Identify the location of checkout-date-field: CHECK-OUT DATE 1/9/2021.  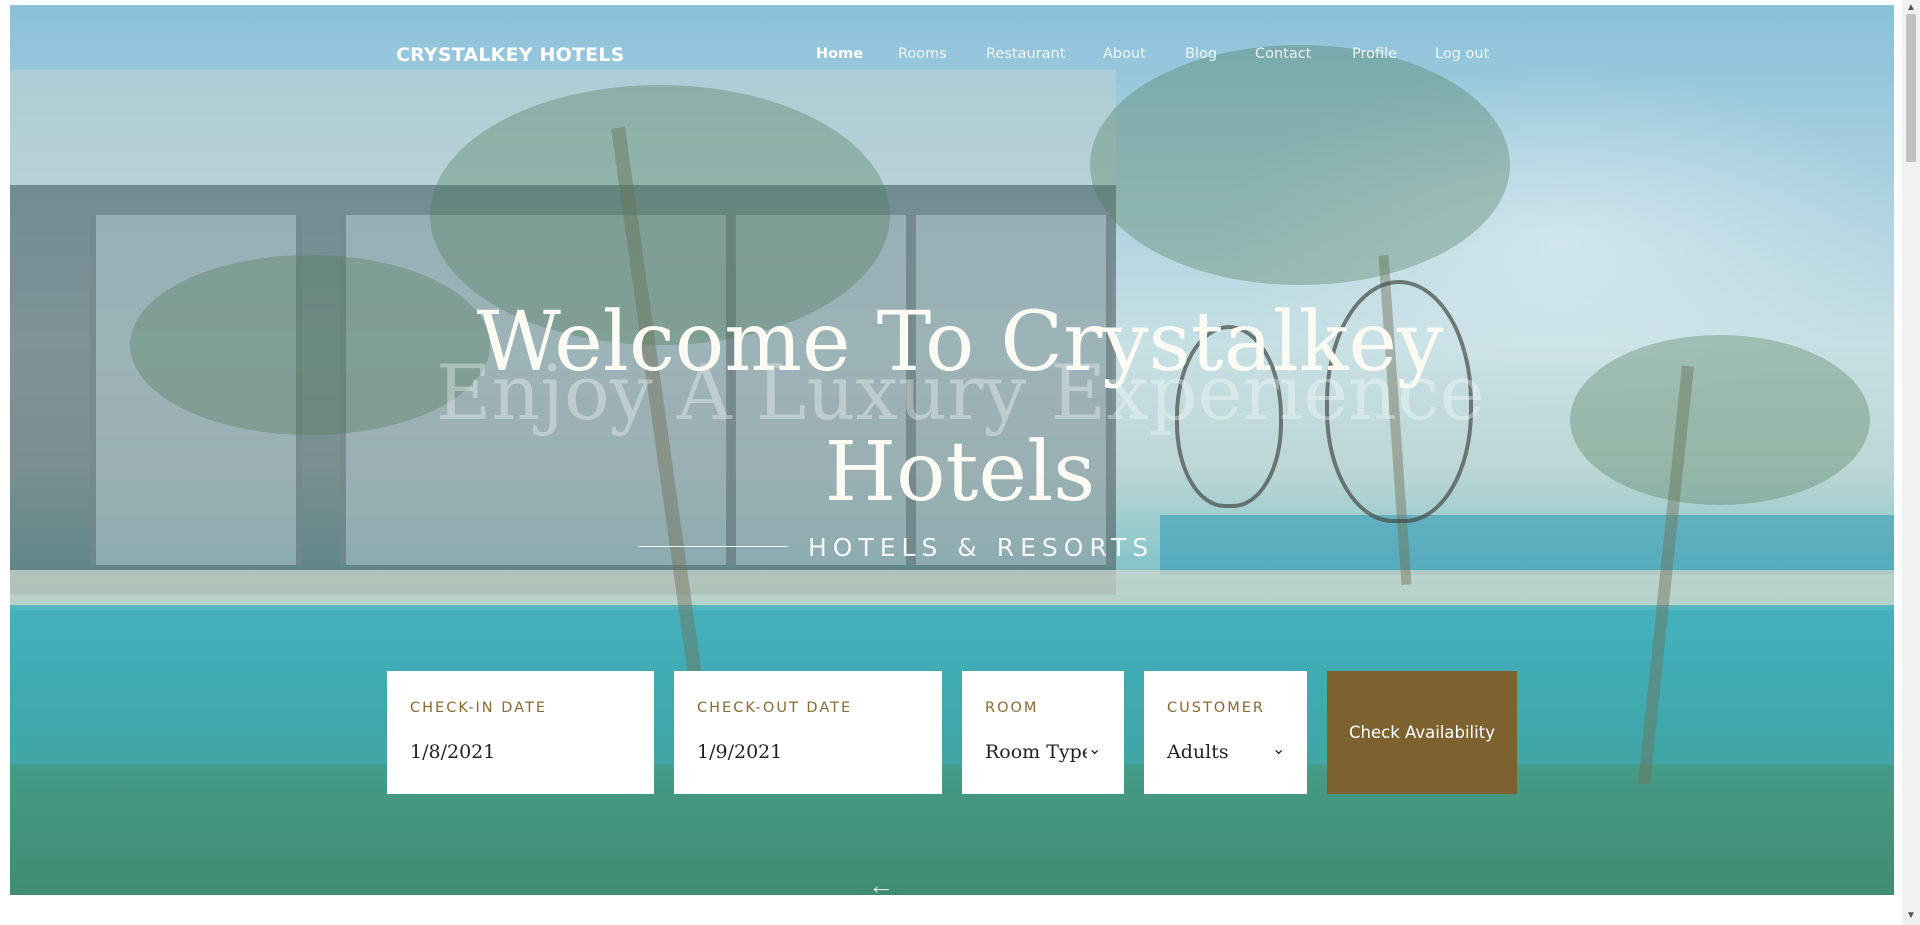
(808, 732).